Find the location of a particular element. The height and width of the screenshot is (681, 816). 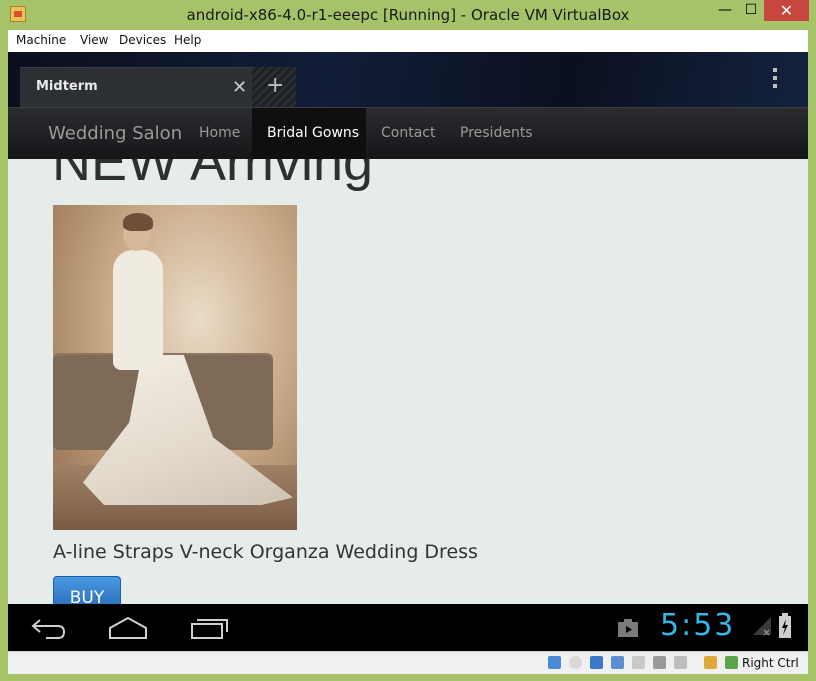

home-icon is located at coordinates (128, 629).